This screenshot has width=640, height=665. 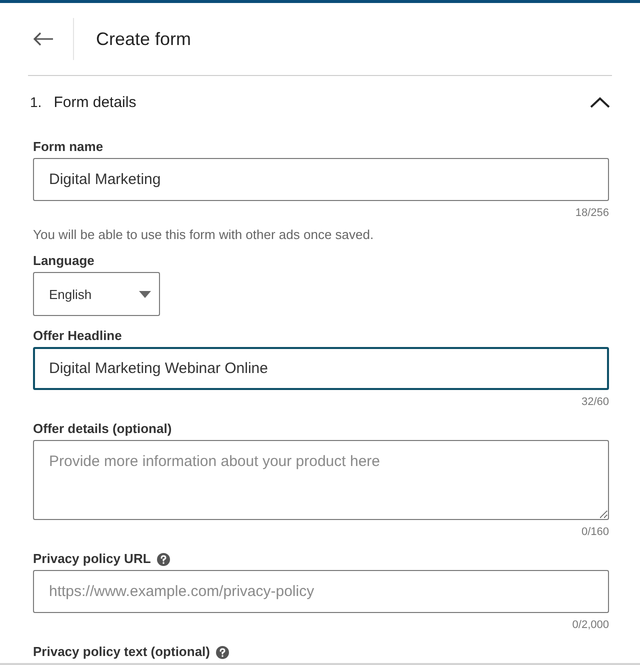 What do you see at coordinates (321, 179) in the screenshot?
I see `text-input-field: Digital Marketing` at bounding box center [321, 179].